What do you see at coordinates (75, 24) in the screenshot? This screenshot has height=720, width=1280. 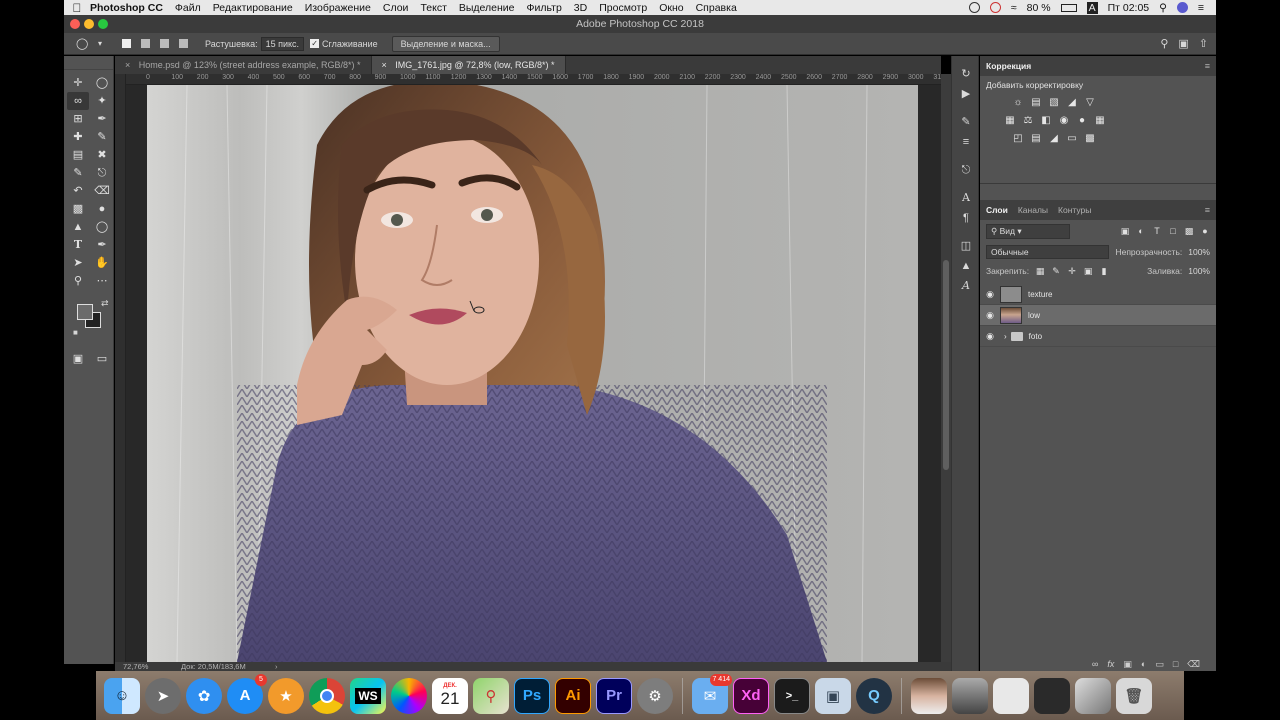 I see `close-window-button` at bounding box center [75, 24].